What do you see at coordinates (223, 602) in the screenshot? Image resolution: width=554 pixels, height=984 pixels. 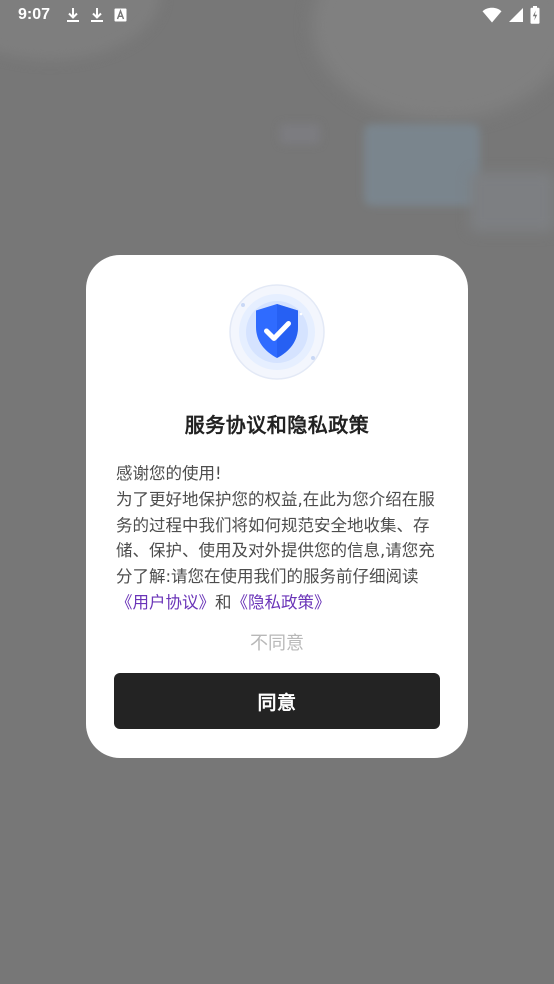 I see `connector-text: 和` at bounding box center [223, 602].